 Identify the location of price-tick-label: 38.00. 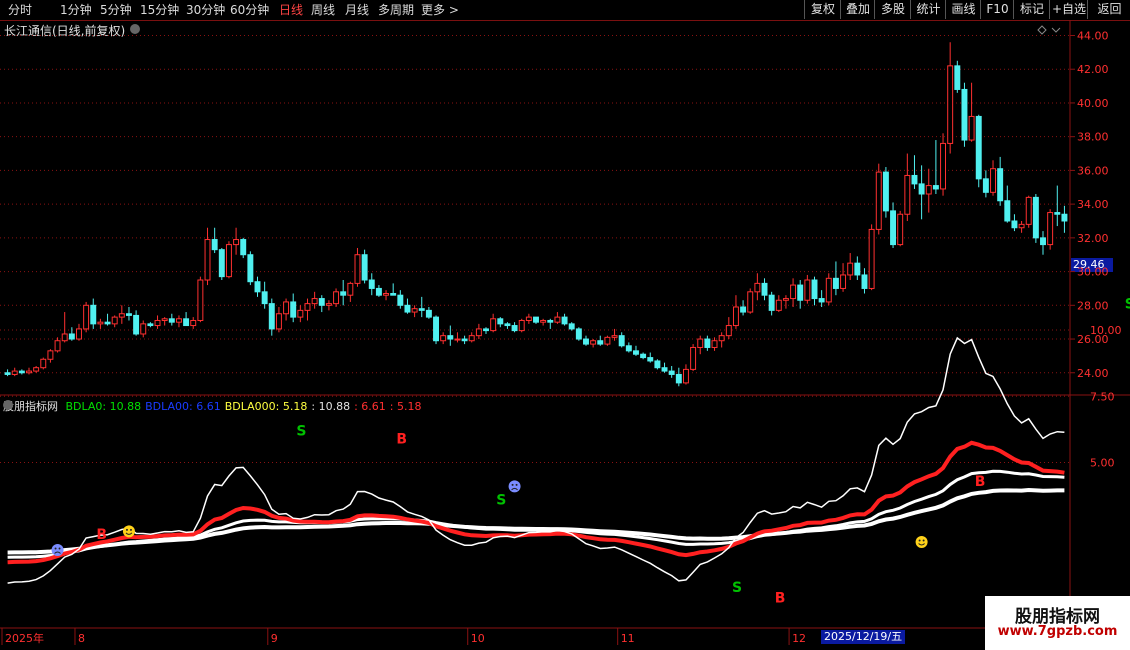
(1093, 137).